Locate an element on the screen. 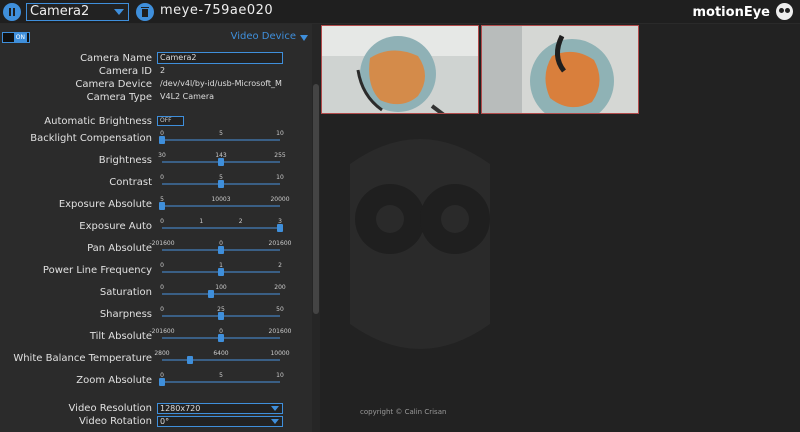 This screenshot has width=800, height=432. slider: 0 100 200 is located at coordinates (223, 291).